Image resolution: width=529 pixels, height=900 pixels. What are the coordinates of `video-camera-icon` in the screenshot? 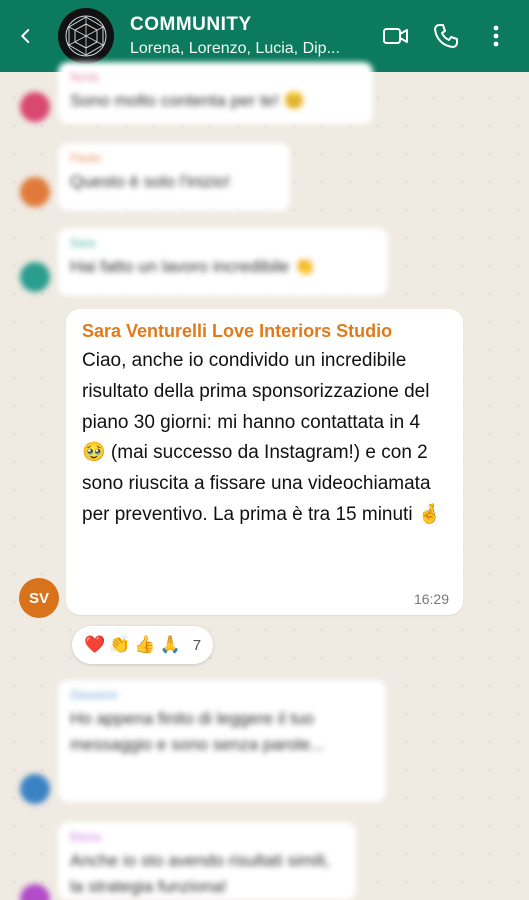 It's located at (395, 36).